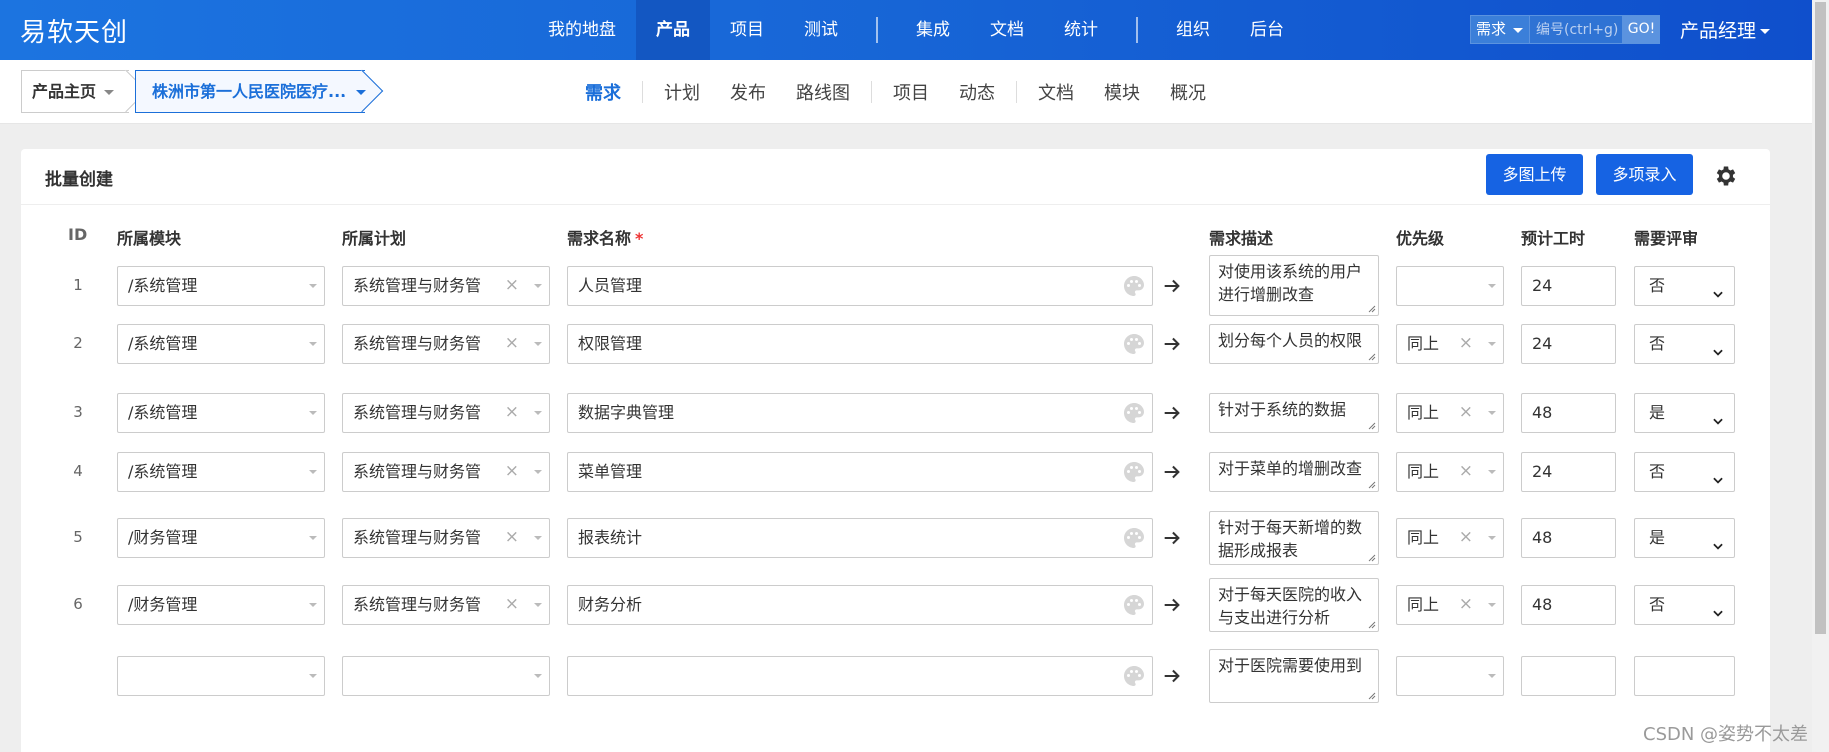 Image resolution: width=1829 pixels, height=752 pixels. What do you see at coordinates (682, 92) in the screenshot?
I see `subnav-tab: 计划` at bounding box center [682, 92].